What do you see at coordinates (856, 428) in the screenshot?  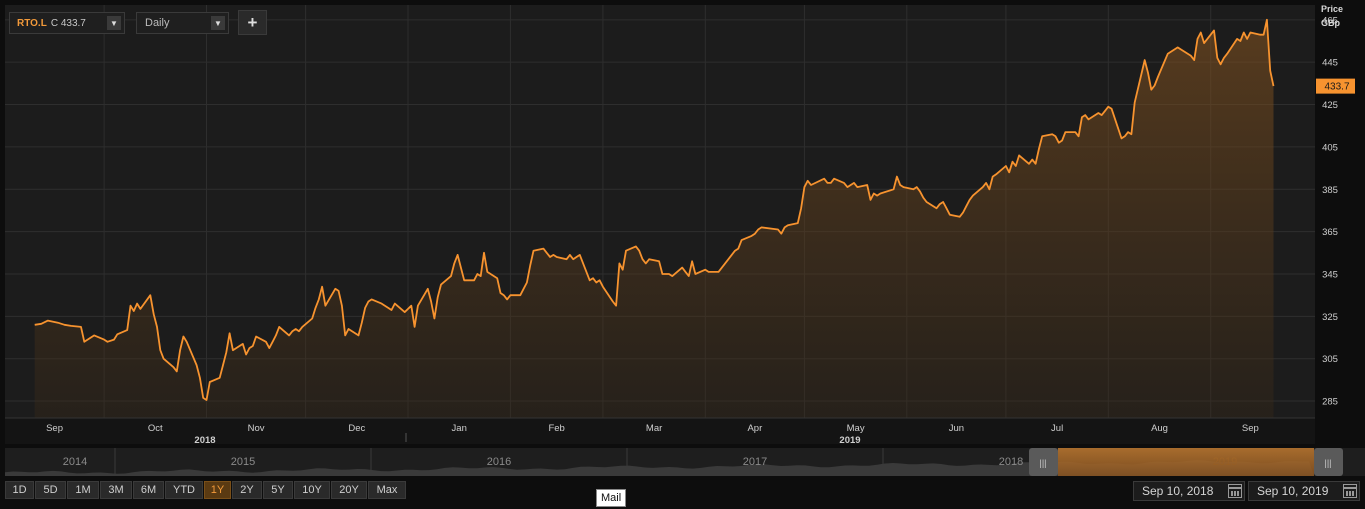 I see `x-tick-label: May` at bounding box center [856, 428].